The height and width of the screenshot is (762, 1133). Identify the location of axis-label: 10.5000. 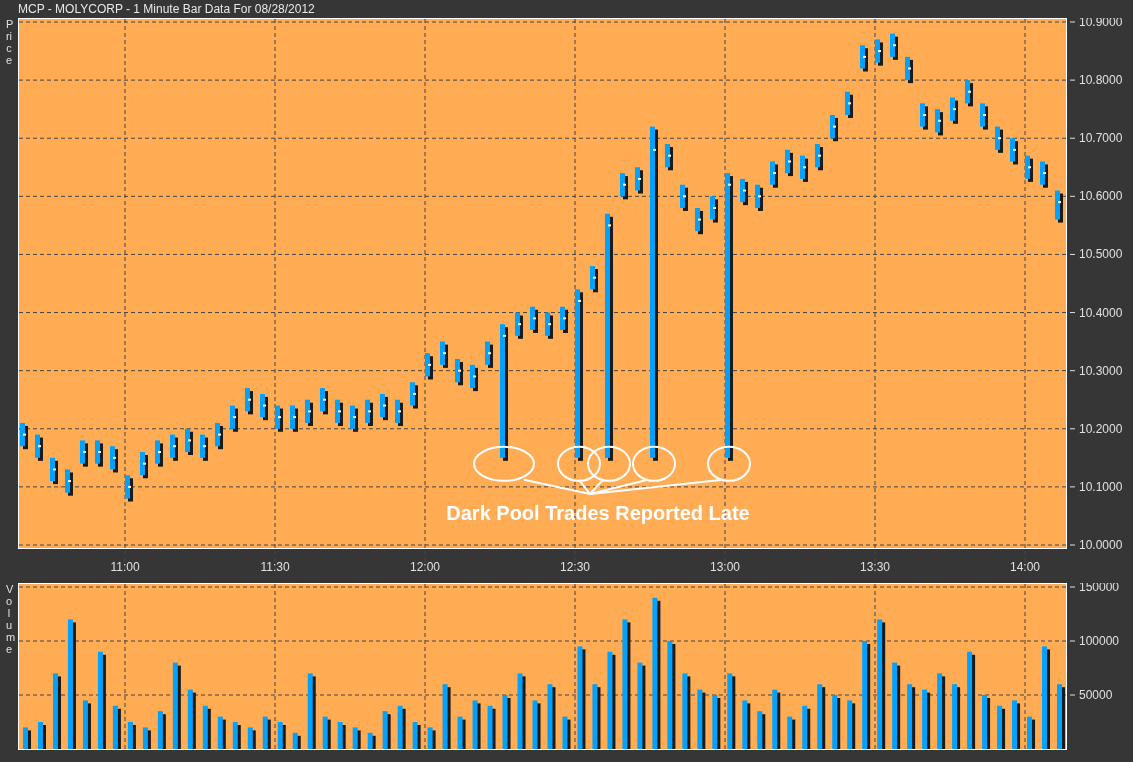
(1101, 254).